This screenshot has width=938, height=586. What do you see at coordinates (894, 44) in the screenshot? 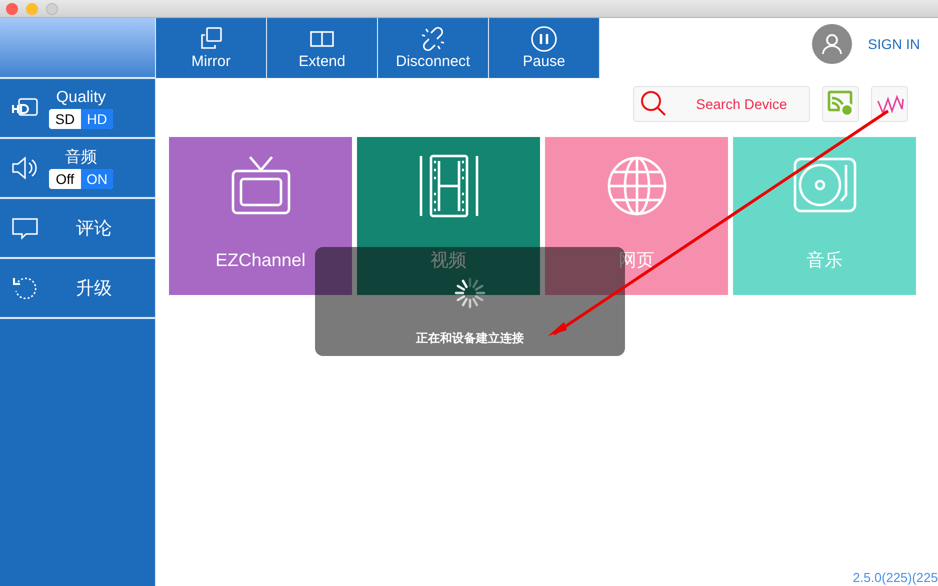
I see `sign-in-link: SIGN IN` at bounding box center [894, 44].